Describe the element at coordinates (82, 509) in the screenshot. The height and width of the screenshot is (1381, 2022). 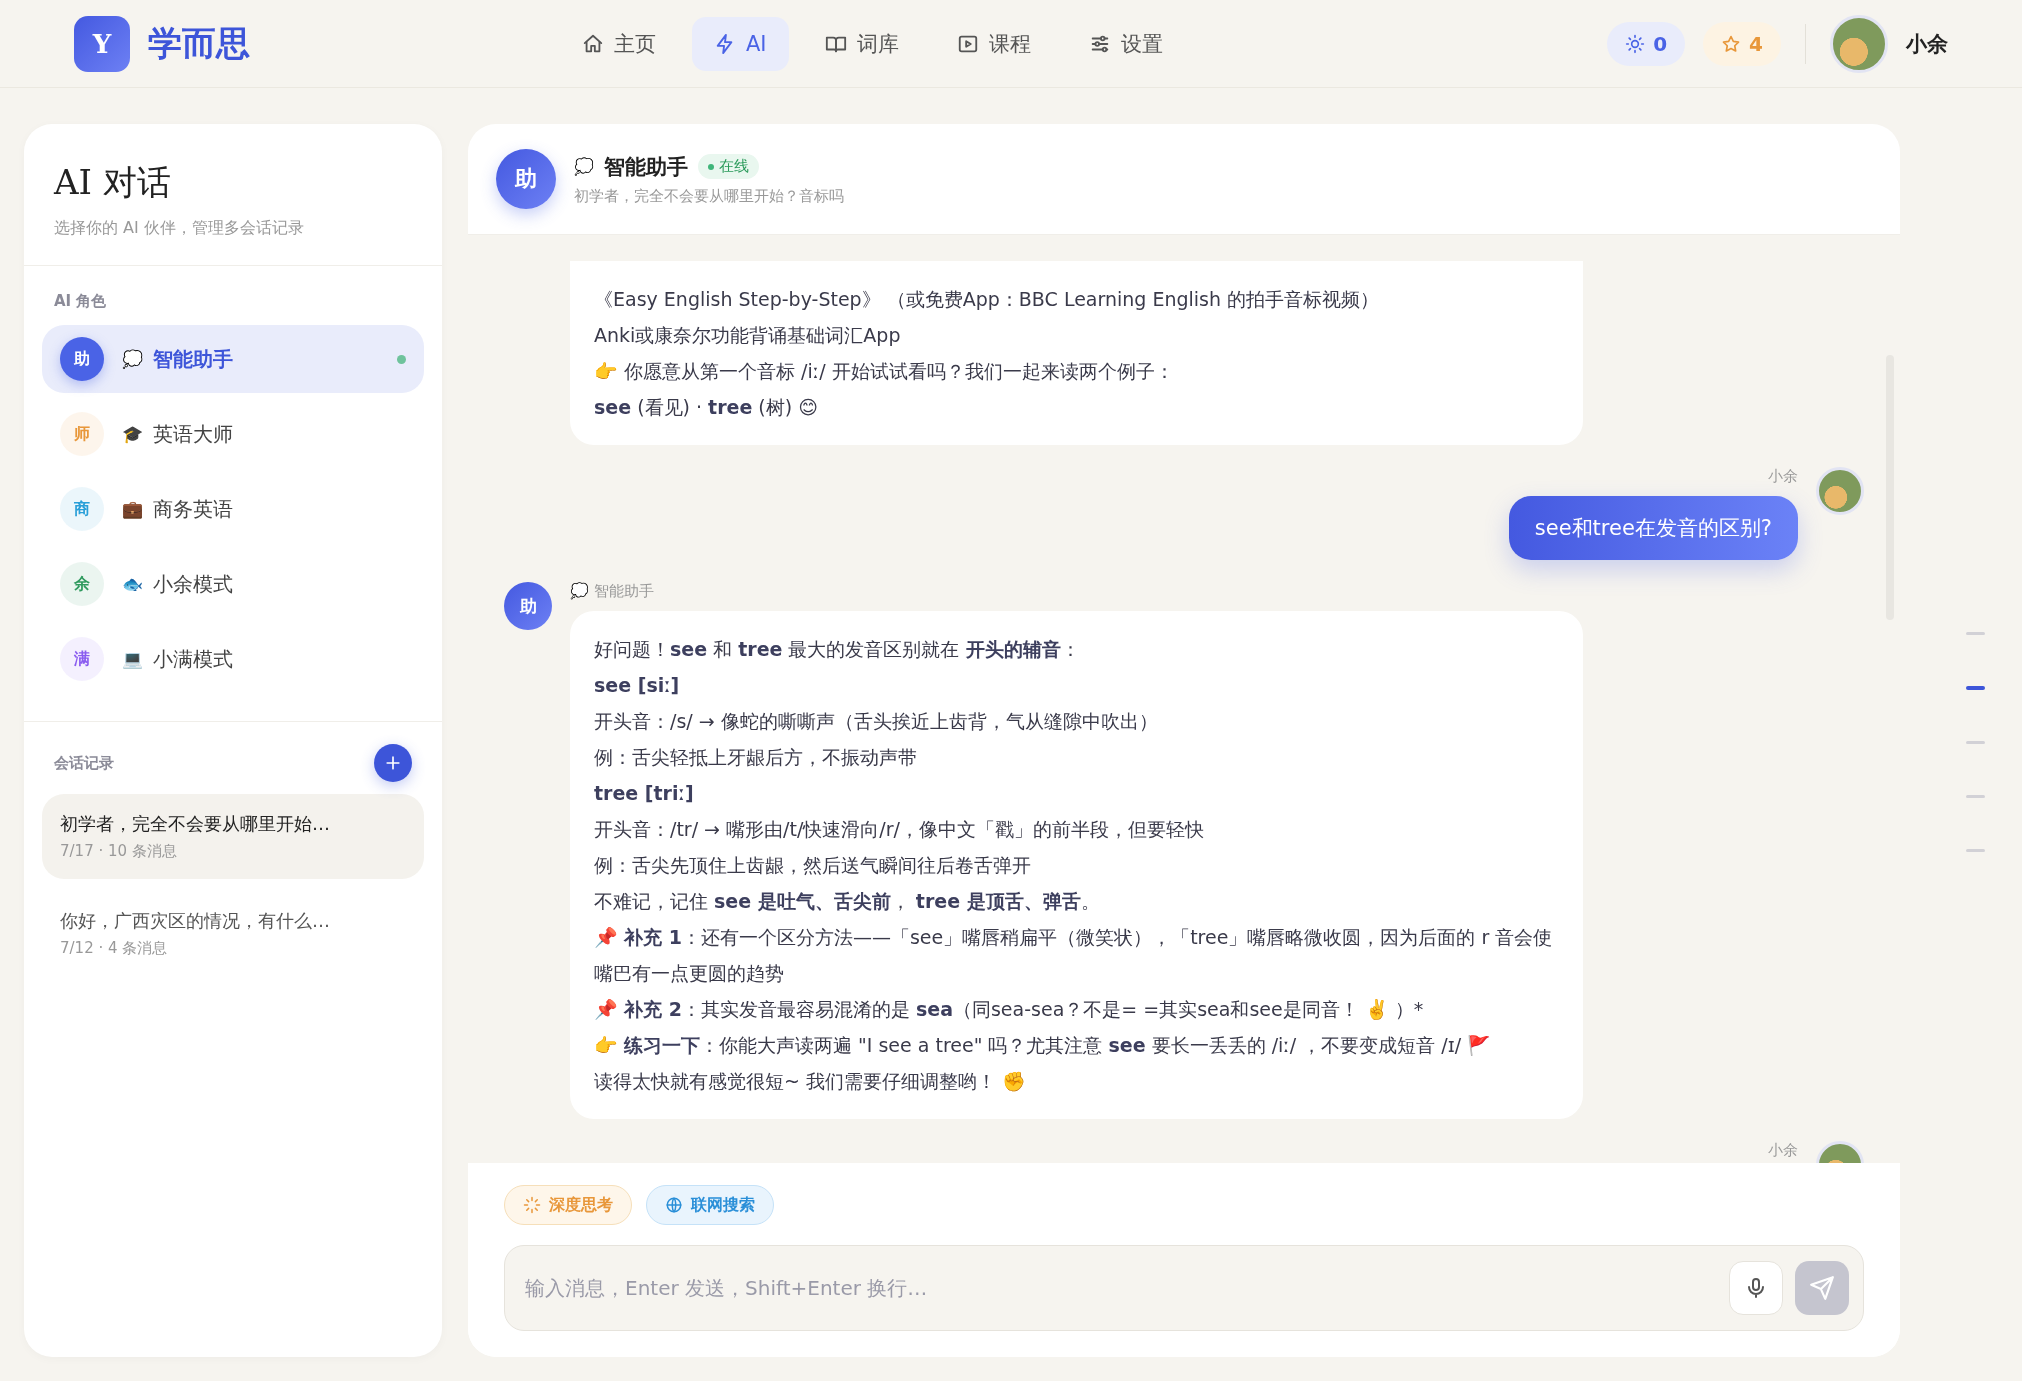
I see `role-avatar: 商` at that location.